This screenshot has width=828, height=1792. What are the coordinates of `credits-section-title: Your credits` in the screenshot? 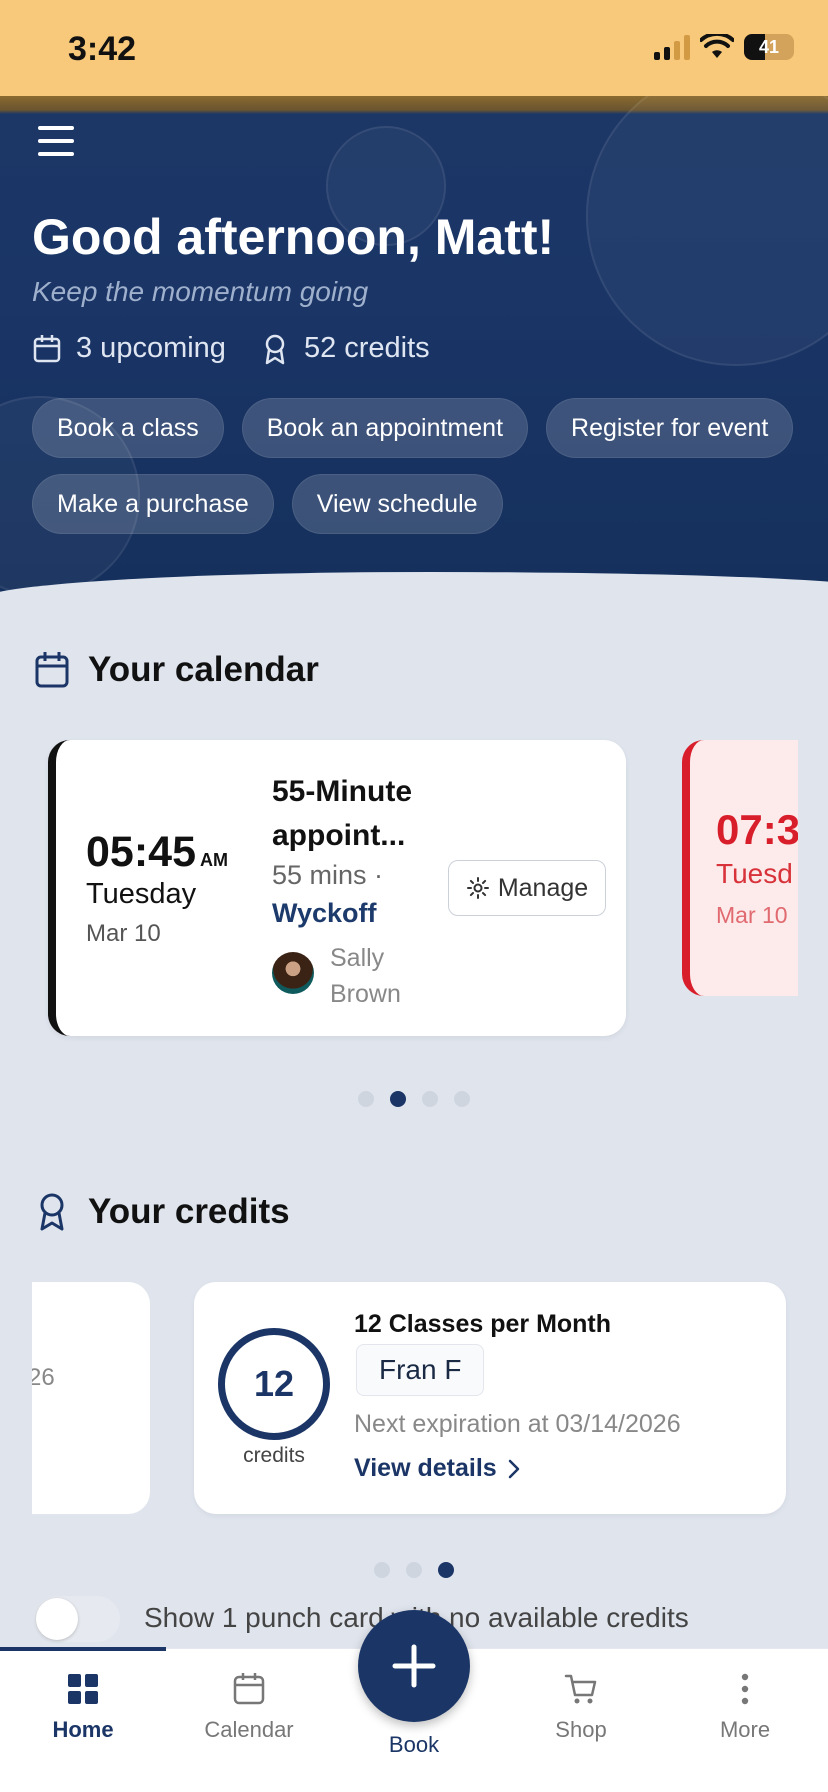 It's located at (162, 1212).